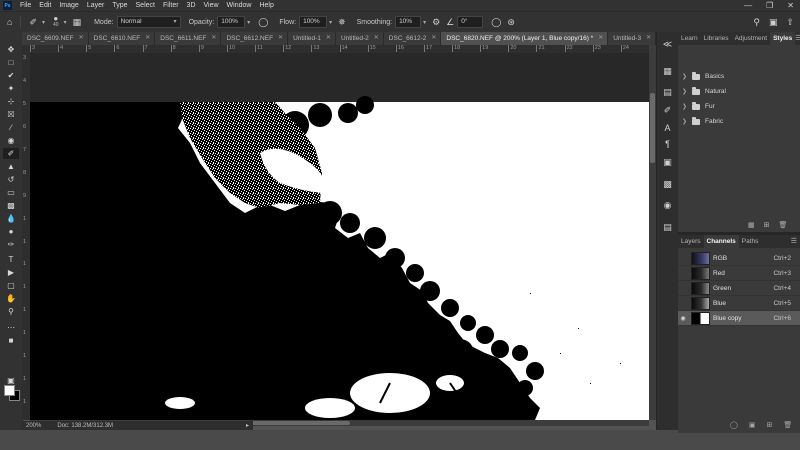 This screenshot has width=800, height=450. Describe the element at coordinates (632, 38) in the screenshot. I see `tab-untitled-3: Untitled-3 ✕` at that location.